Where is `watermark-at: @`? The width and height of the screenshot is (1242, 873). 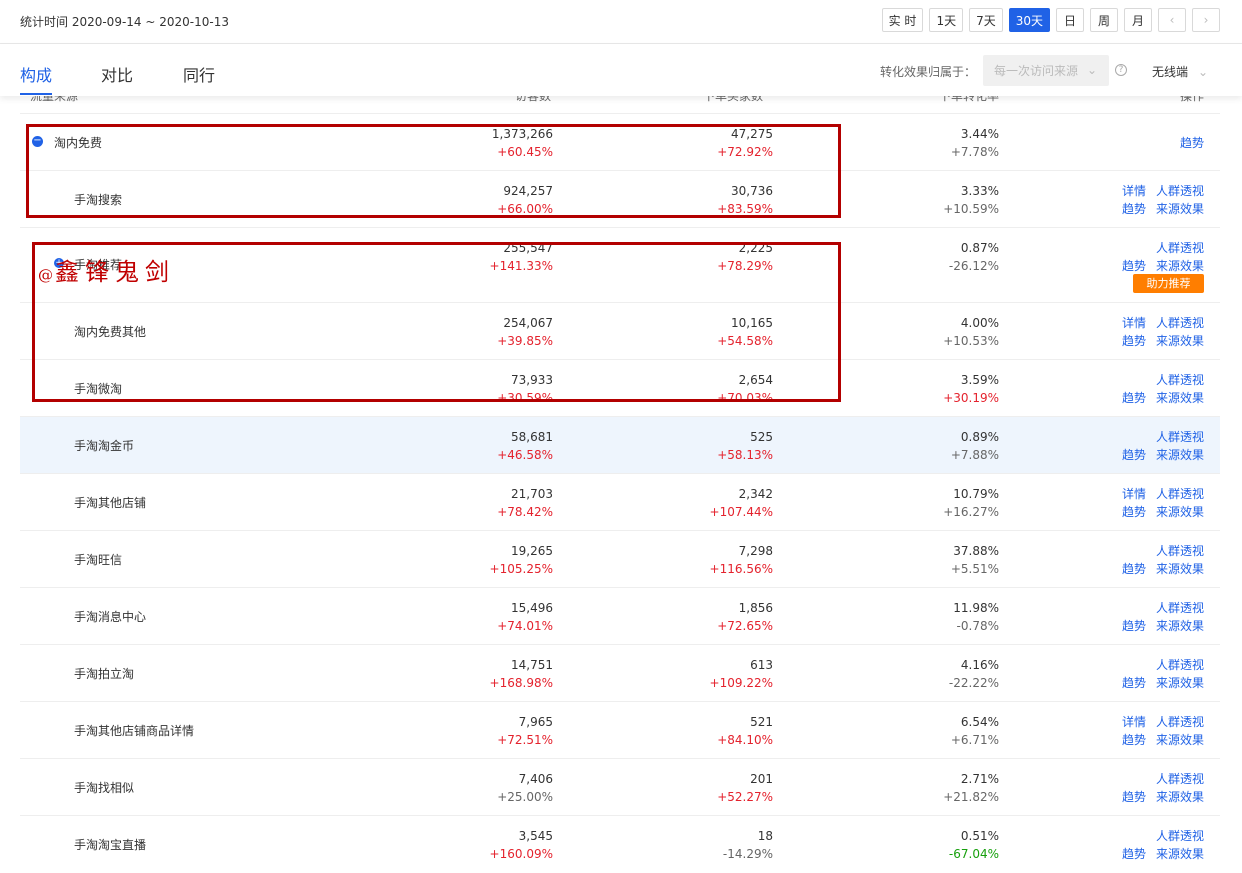 watermark-at: @ is located at coordinates (45, 275).